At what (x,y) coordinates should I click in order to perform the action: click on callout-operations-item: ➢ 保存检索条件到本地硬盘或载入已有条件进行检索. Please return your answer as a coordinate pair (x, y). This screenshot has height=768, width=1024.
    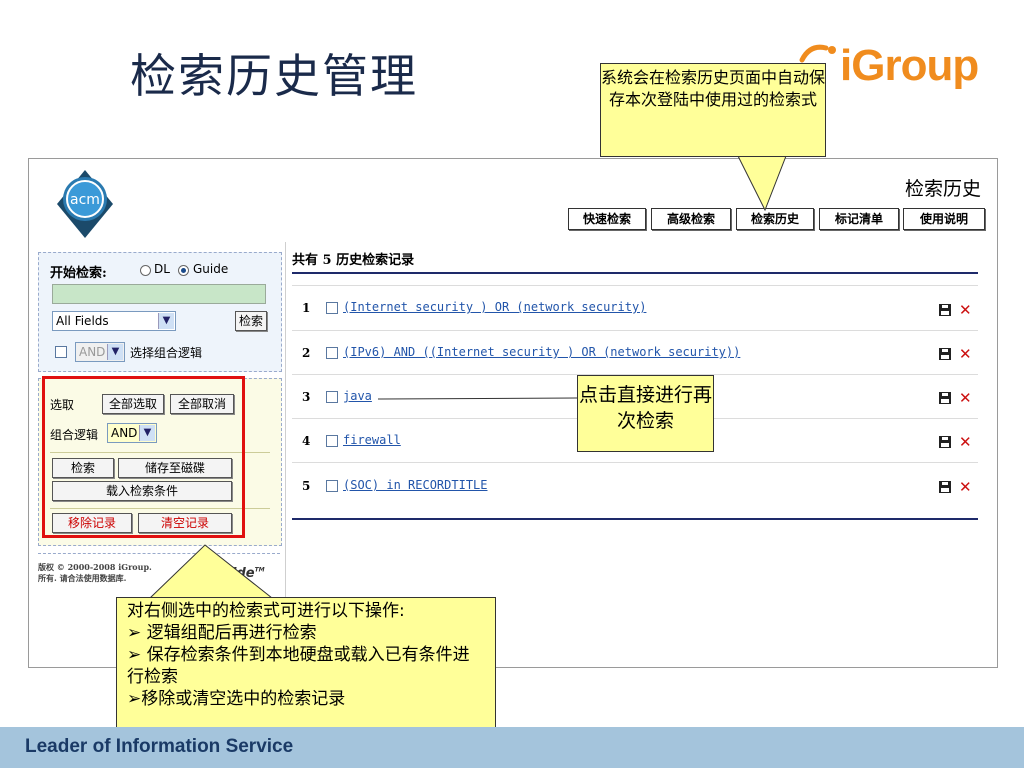
    Looking at the image, I should click on (298, 666).